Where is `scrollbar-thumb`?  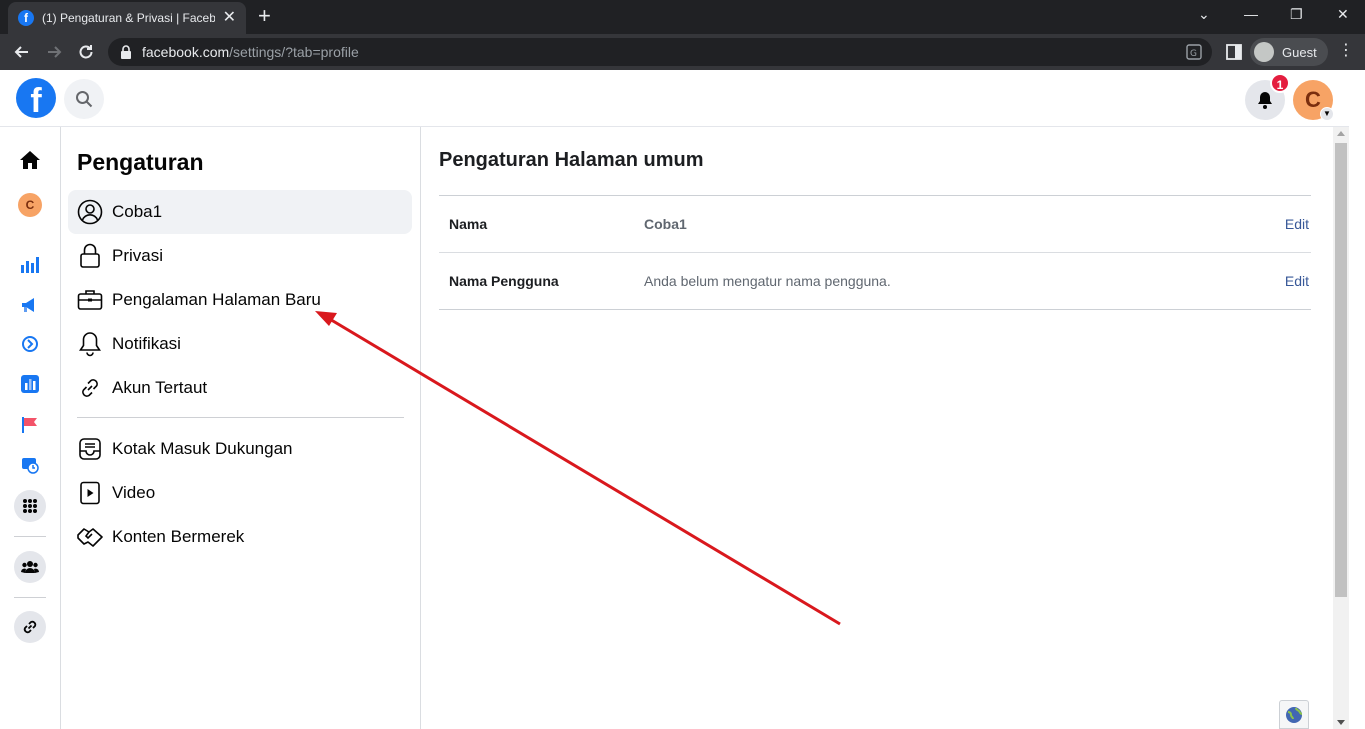
scrollbar-thumb is located at coordinates (1341, 370).